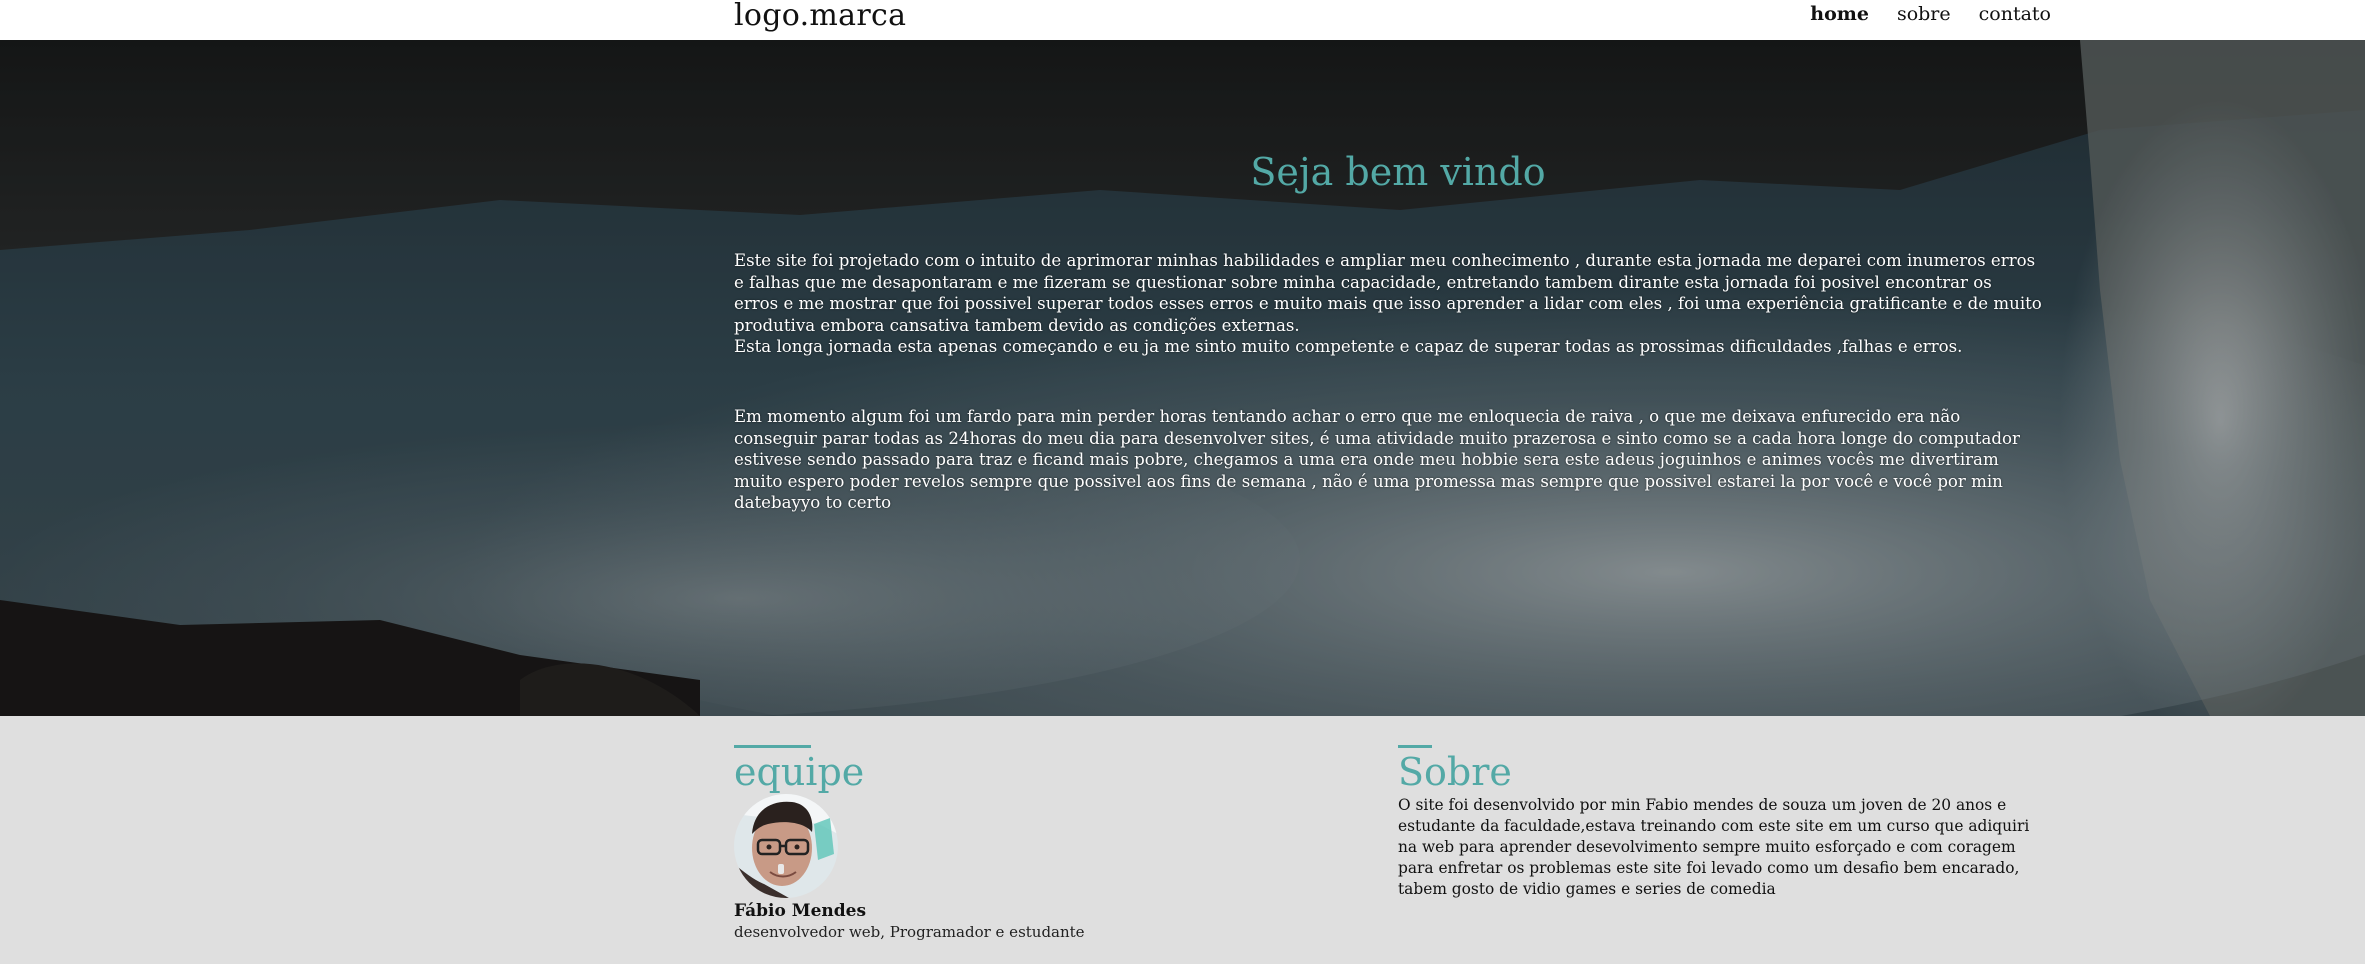  I want to click on equipe-accent-line, so click(772, 746).